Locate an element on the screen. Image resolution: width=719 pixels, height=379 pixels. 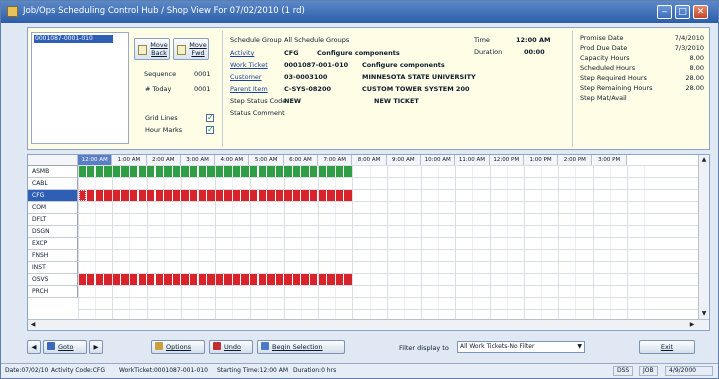
scroll-right-icon: ▶ is located at coordinates (692, 325).